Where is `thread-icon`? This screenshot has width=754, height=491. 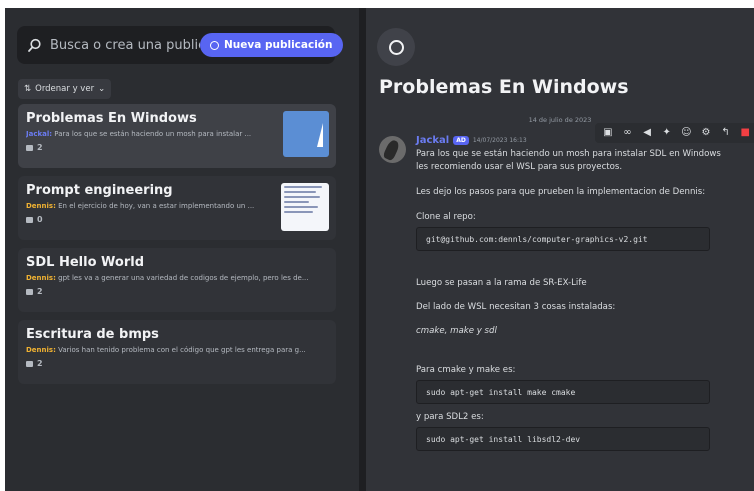
thread-icon is located at coordinates (396, 47).